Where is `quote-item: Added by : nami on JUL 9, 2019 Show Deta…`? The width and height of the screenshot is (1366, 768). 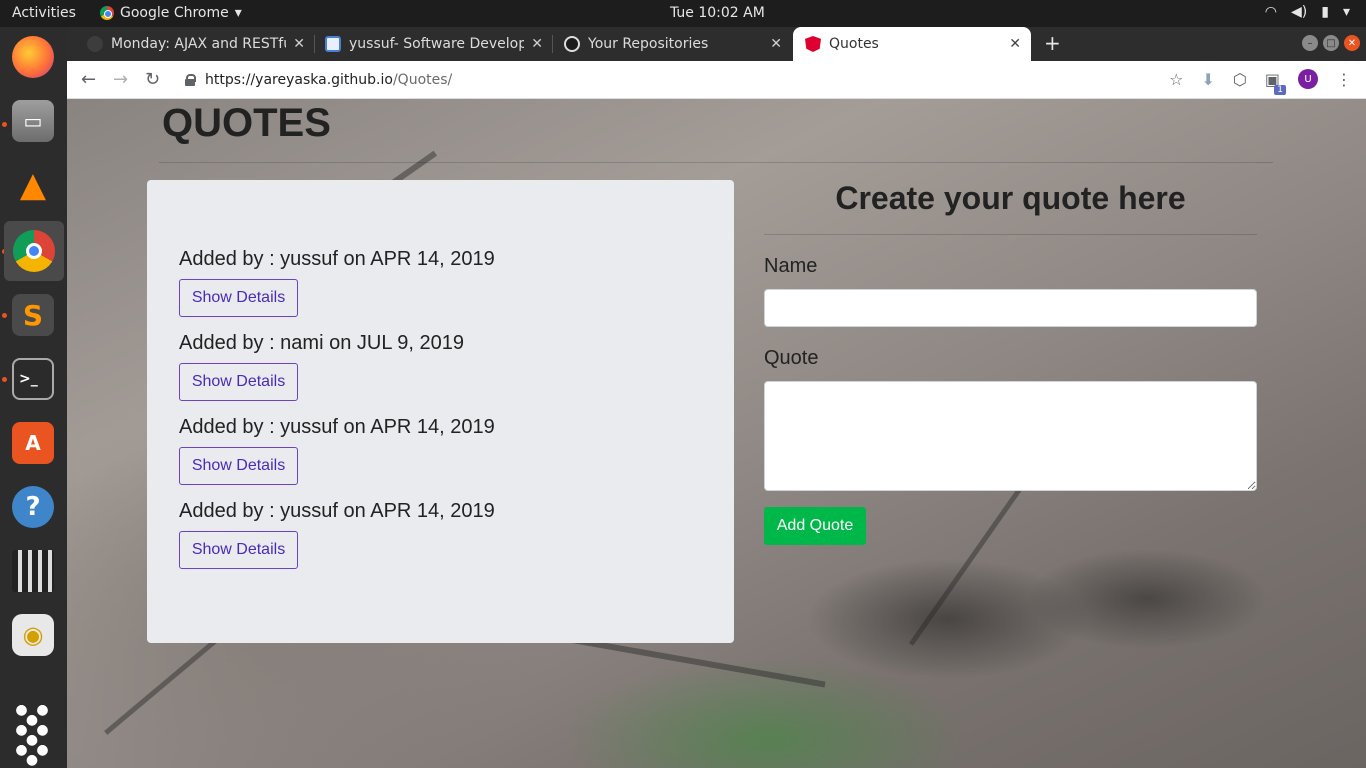 quote-item: Added by : nami on JUL 9, 2019 Show Deta… is located at coordinates (321, 366).